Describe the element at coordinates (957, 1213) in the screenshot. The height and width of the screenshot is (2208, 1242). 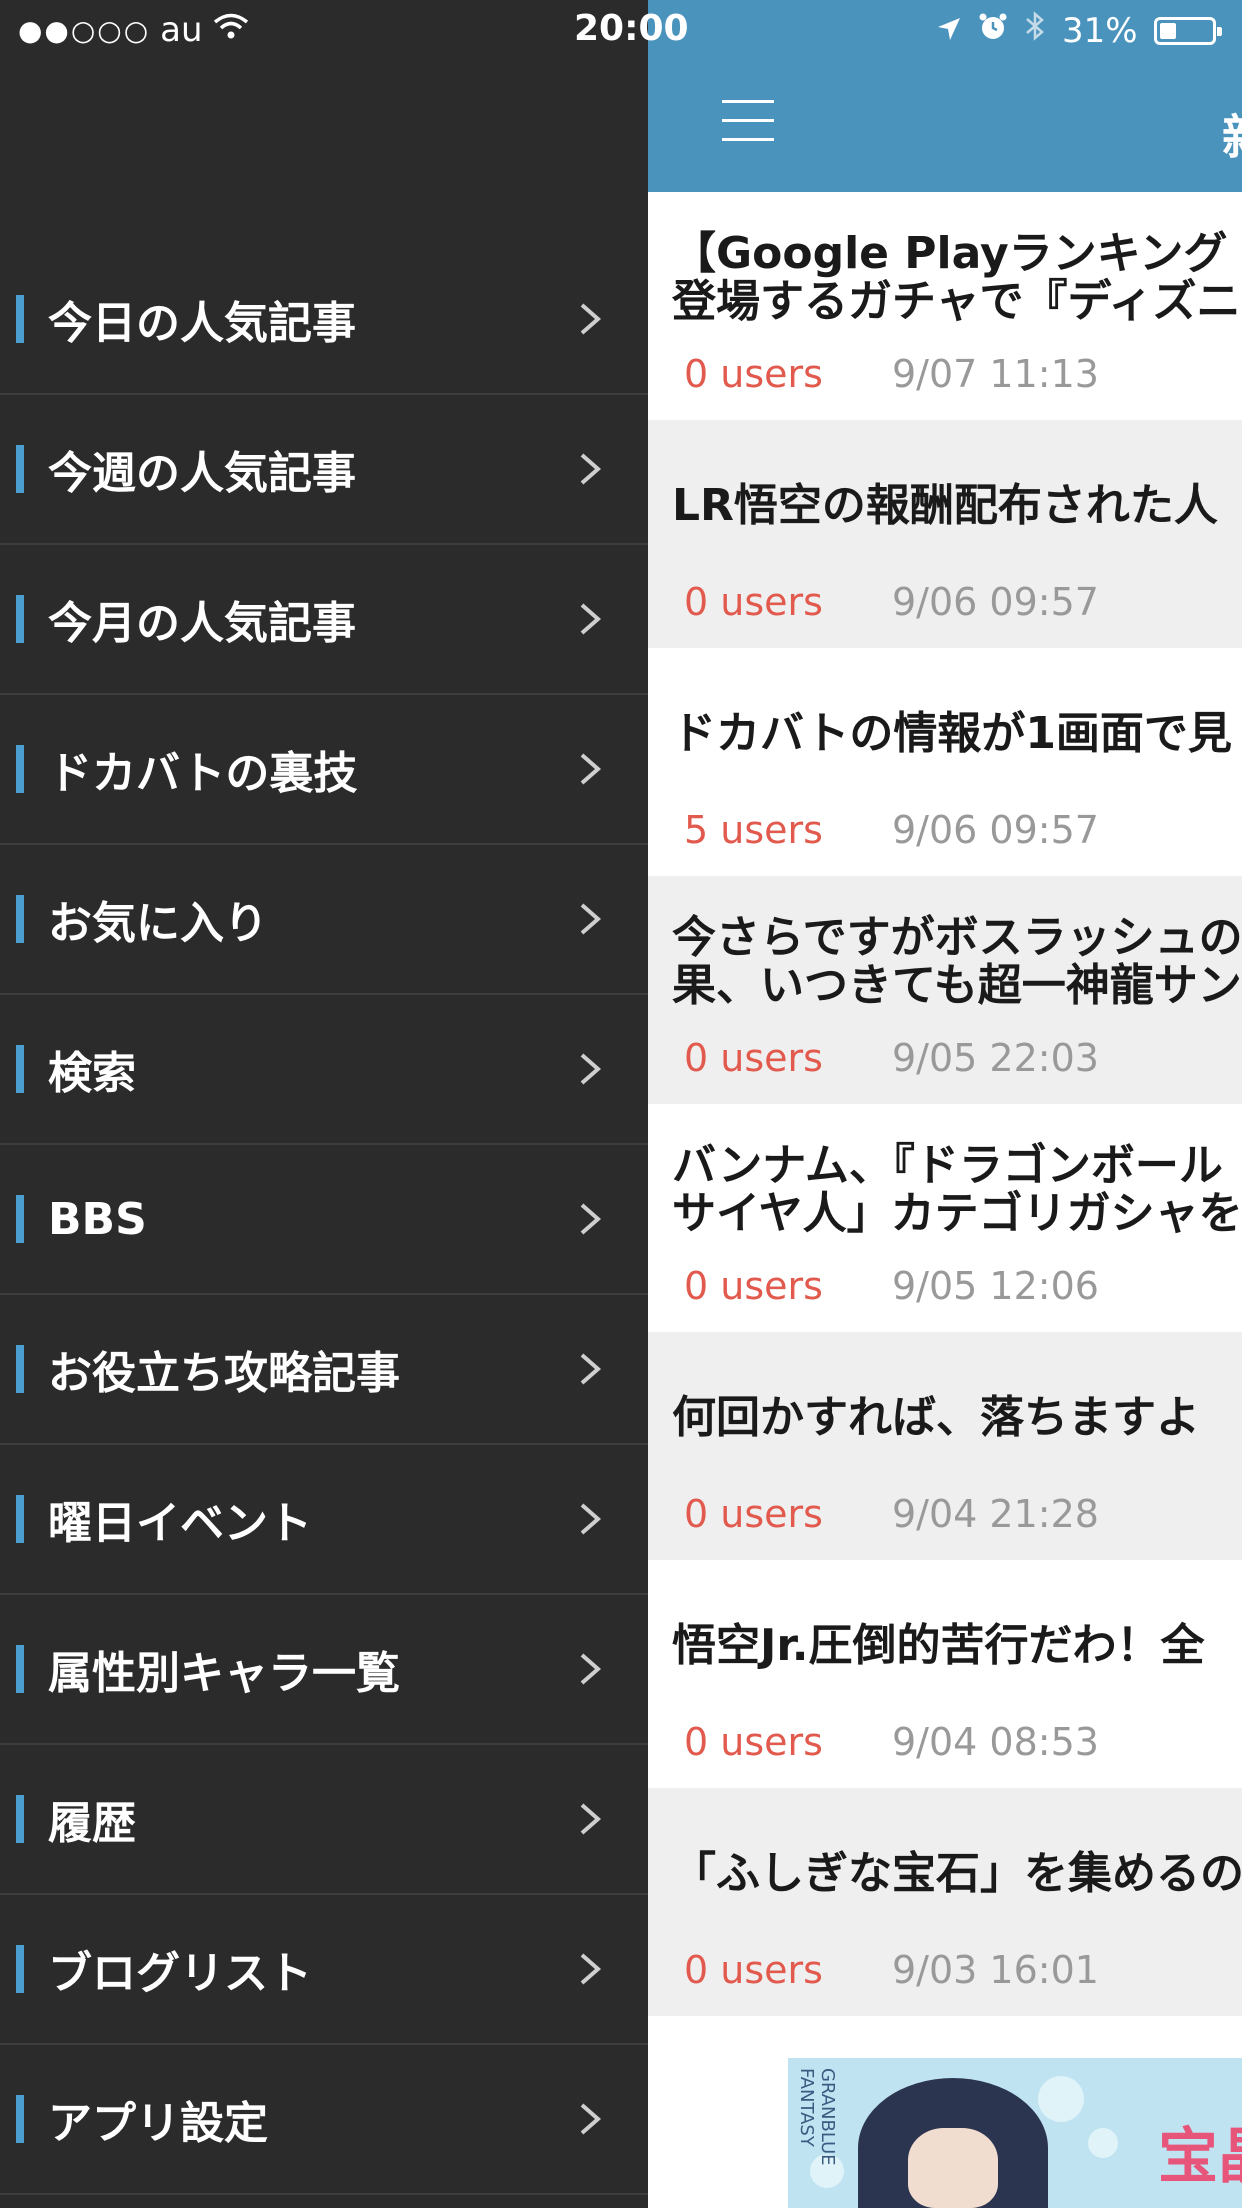
I see `article-title-line2: サイヤ人」カテゴリガシャを` at that location.